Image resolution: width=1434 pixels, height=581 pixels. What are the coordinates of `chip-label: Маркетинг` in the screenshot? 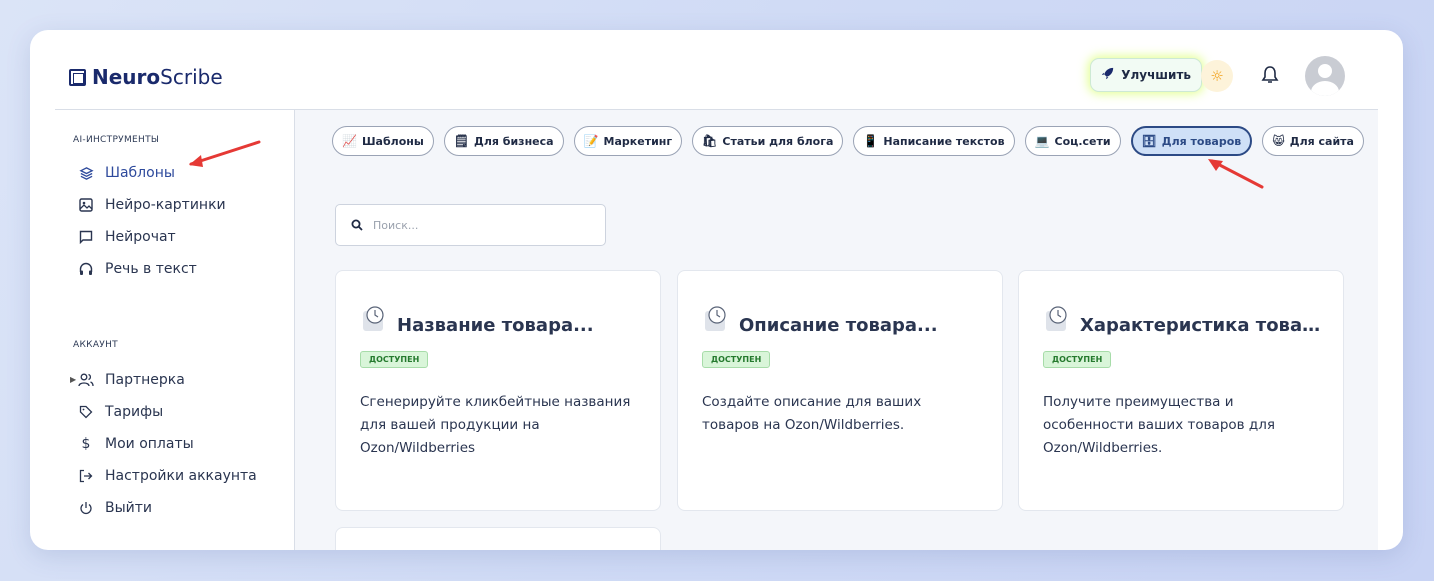 It's located at (638, 141).